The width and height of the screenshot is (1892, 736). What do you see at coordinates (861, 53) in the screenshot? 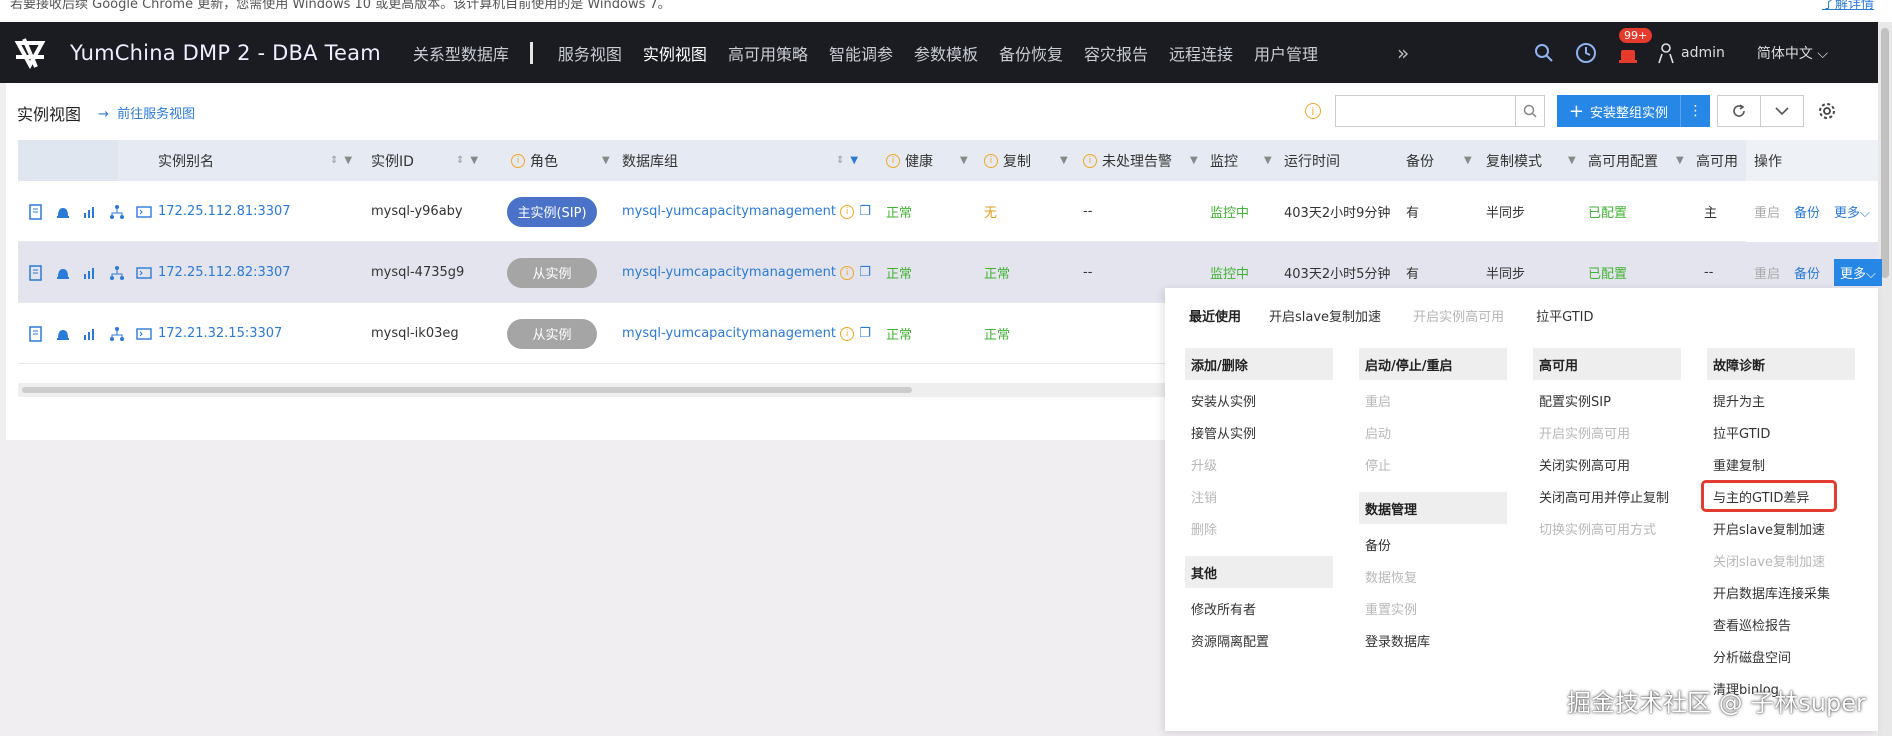
I see `nav-item-smart-tuning: 智能调参` at bounding box center [861, 53].